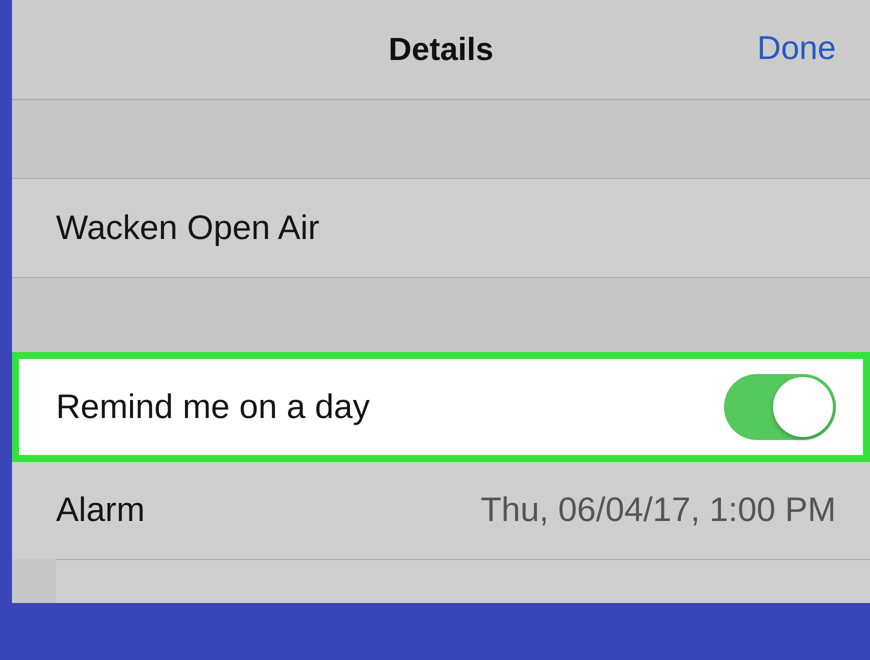 The width and height of the screenshot is (870, 660). I want to click on title-field: Wacken Open Air, so click(188, 228).